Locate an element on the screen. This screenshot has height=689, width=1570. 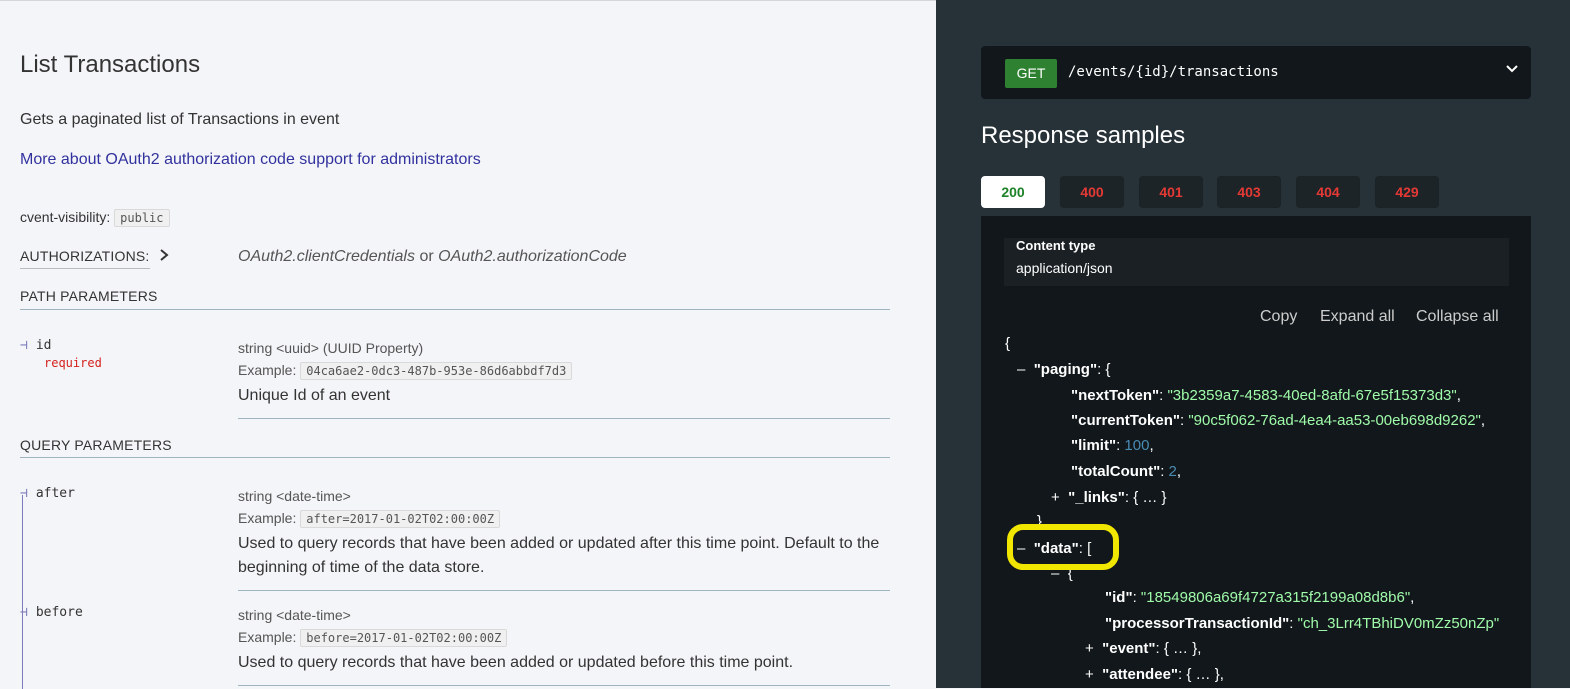
tab-403: 403 is located at coordinates (1249, 192).